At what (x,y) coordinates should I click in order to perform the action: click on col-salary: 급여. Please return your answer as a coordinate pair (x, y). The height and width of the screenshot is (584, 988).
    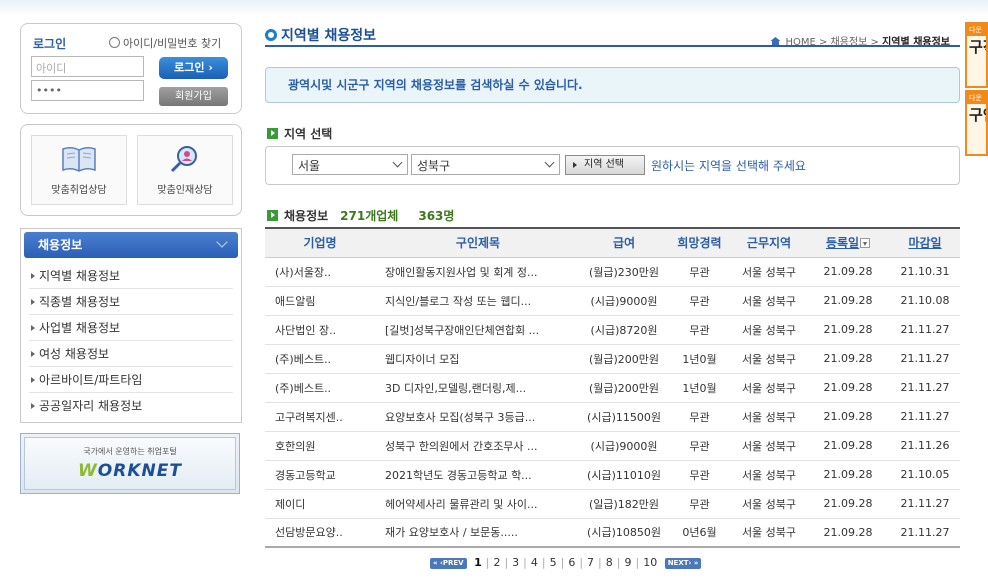
    Looking at the image, I should click on (624, 242).